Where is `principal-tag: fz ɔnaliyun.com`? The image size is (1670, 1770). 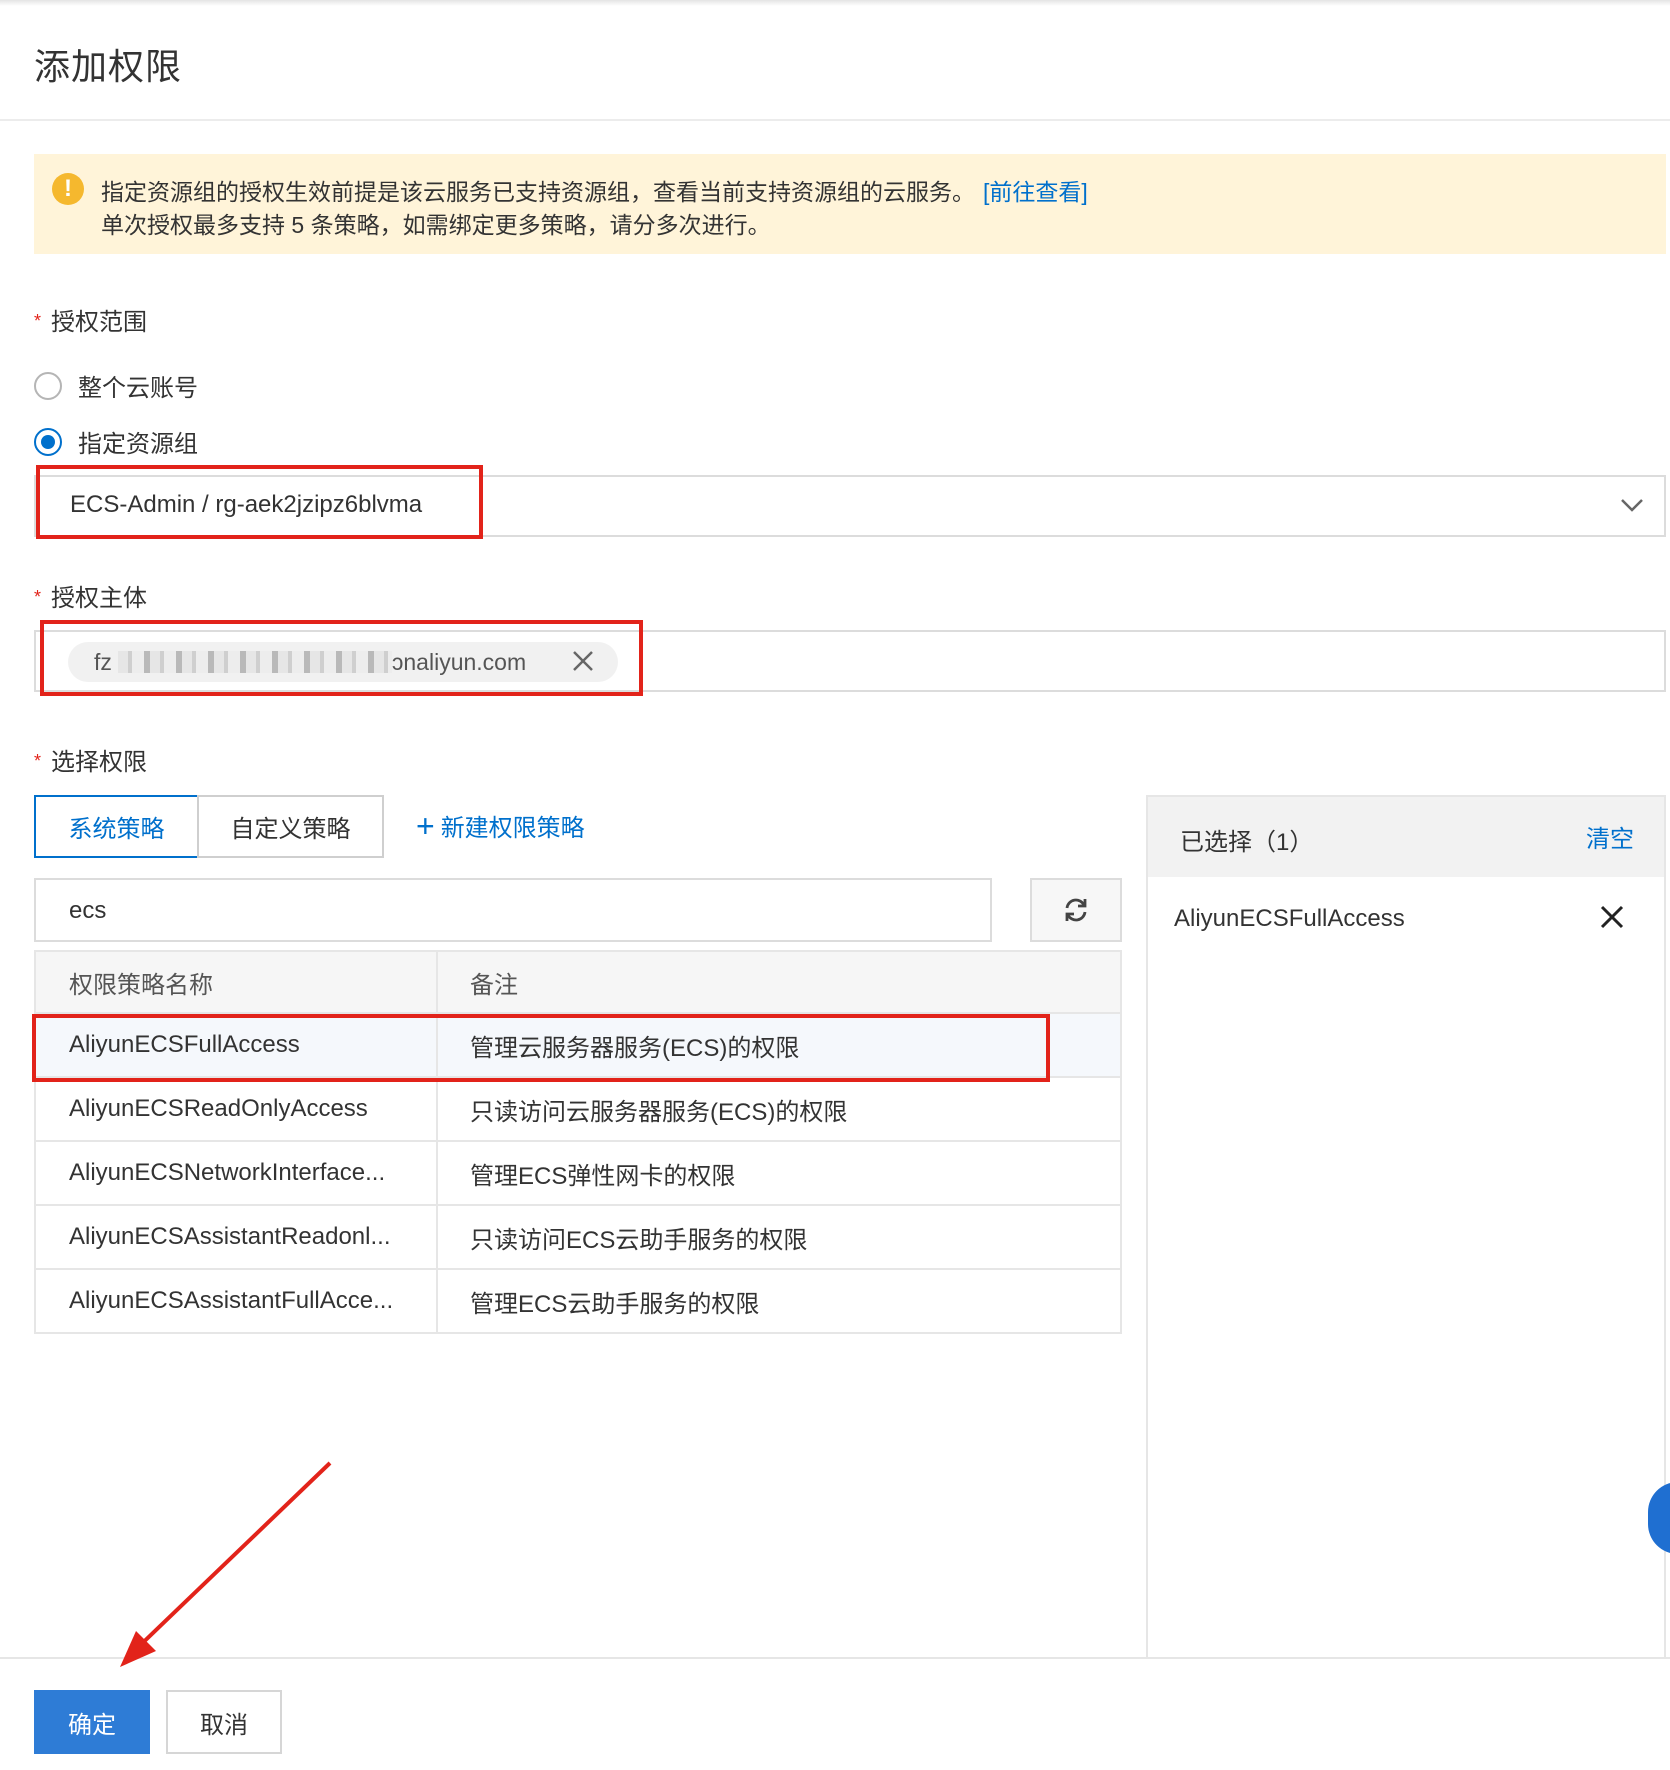 principal-tag: fz ɔnaliyun.com is located at coordinates (343, 662).